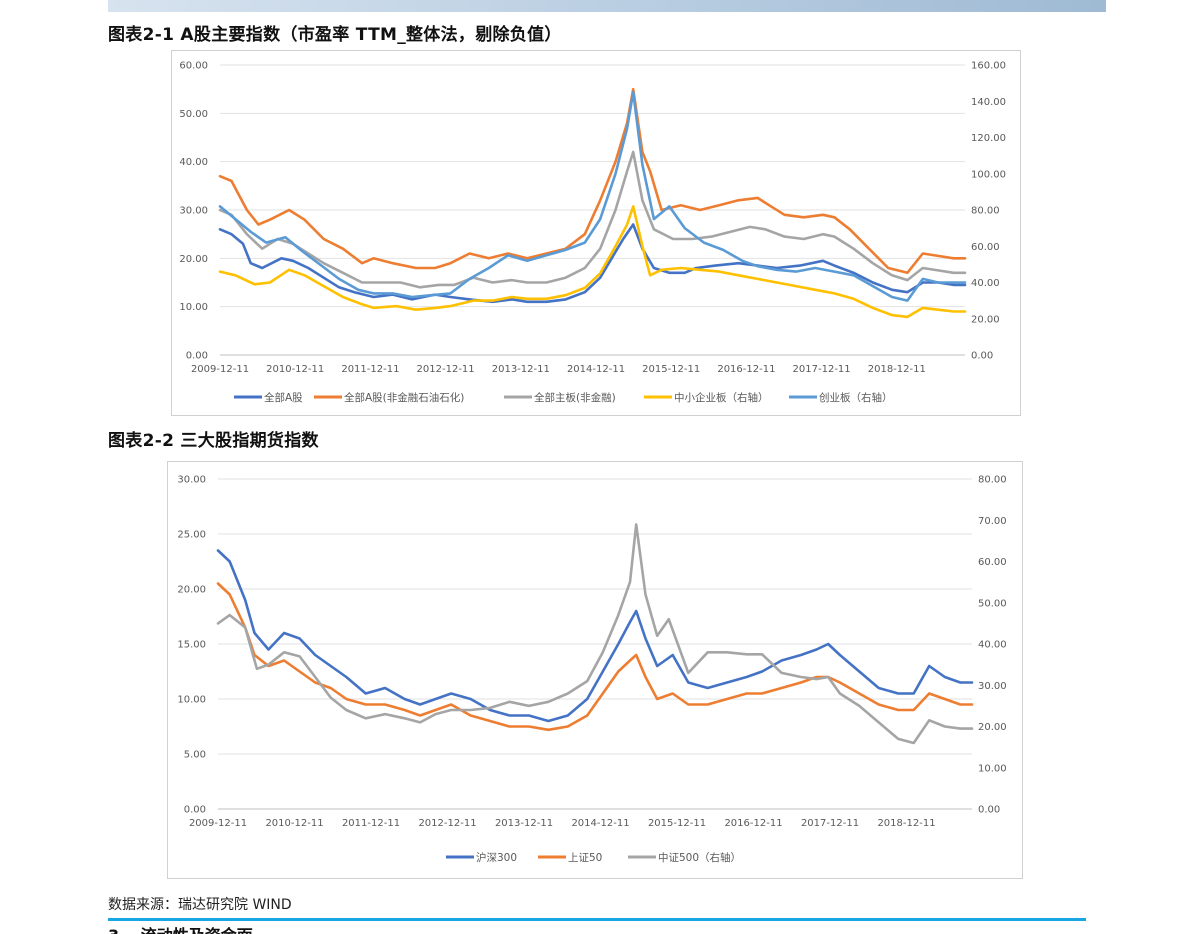 The width and height of the screenshot is (1191, 934). What do you see at coordinates (988, 138) in the screenshot?
I see `y-right-tick-label: 120.00` at bounding box center [988, 138].